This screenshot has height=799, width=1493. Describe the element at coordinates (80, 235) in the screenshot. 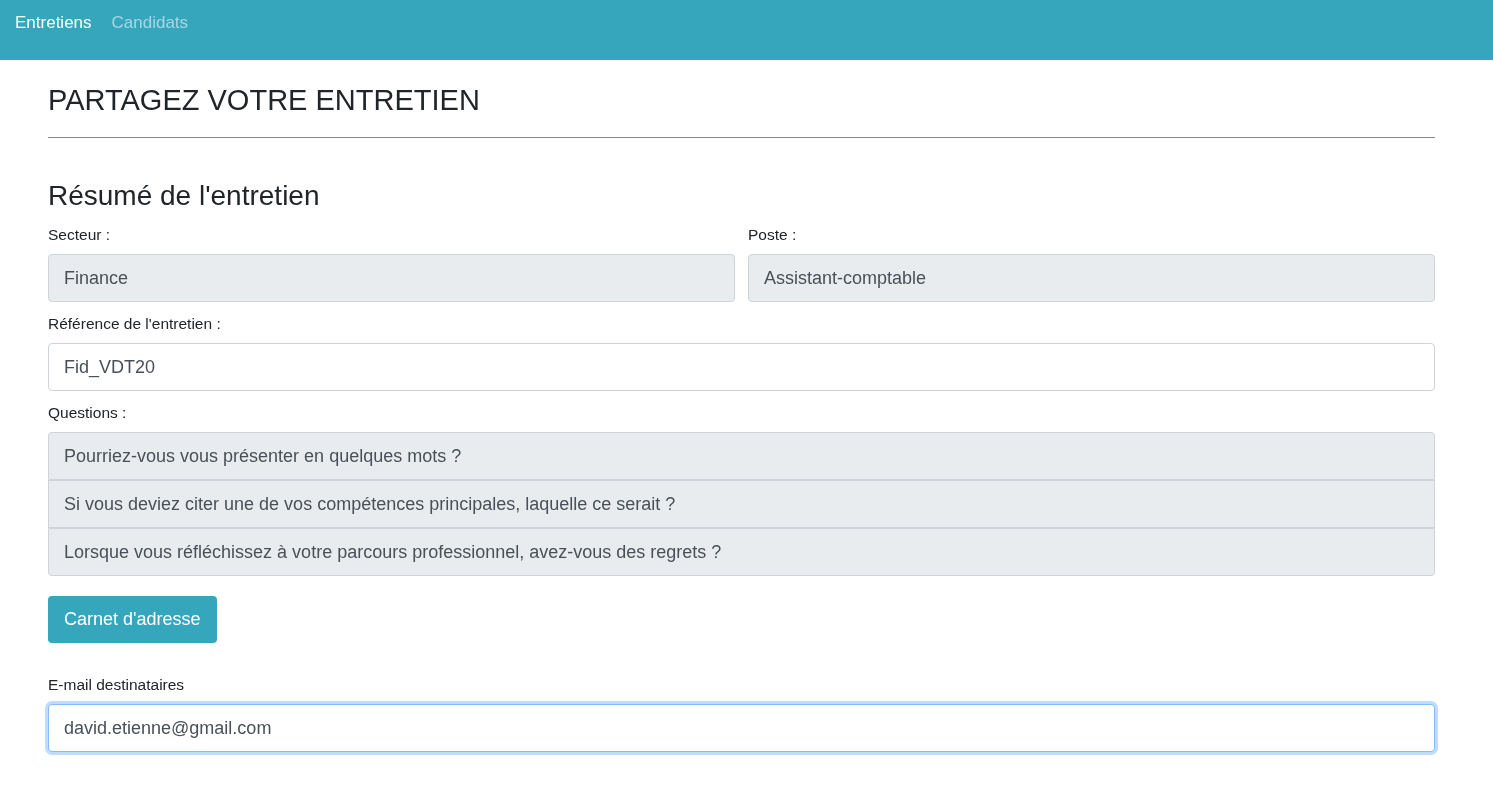

I see `field-label: Secteur :` at that location.